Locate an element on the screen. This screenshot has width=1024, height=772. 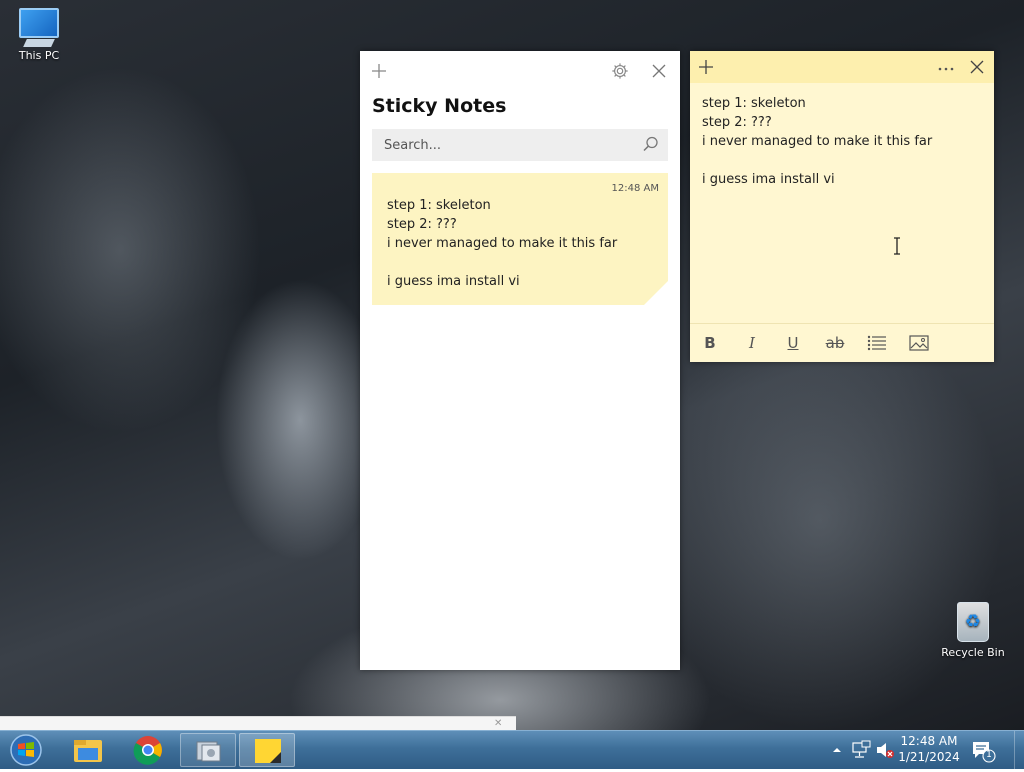
strikethrough-icon: ab is located at coordinates (835, 343).